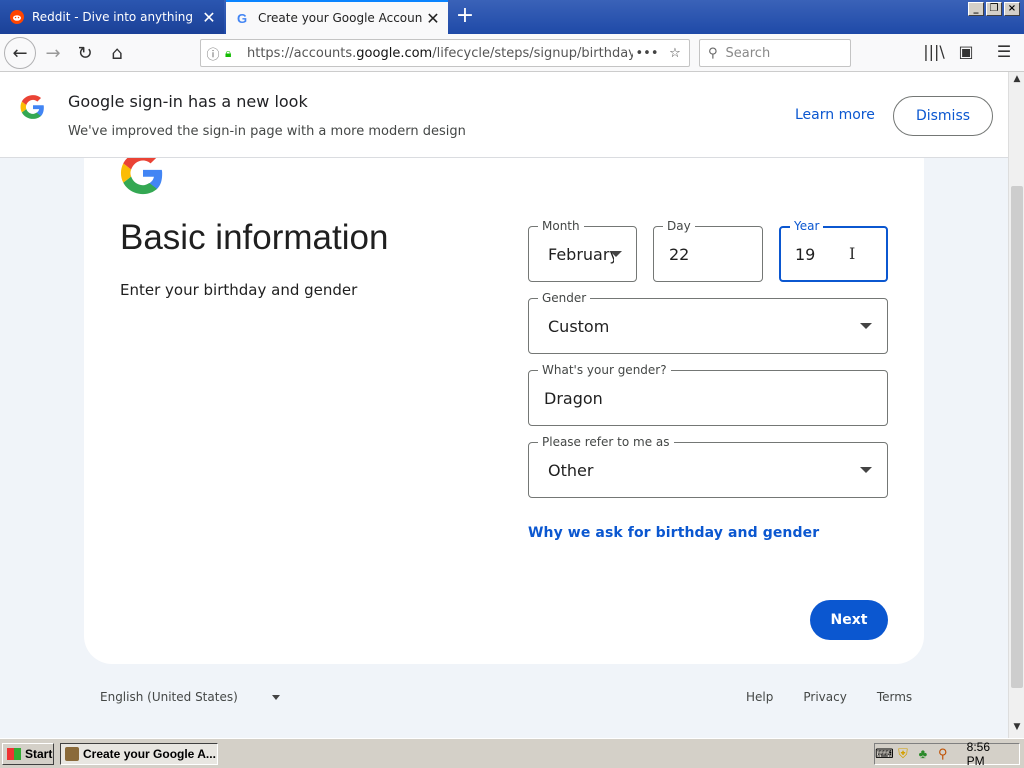 The width and height of the screenshot is (1024, 768). I want to click on search-input: ⚲ Search, so click(775, 53).